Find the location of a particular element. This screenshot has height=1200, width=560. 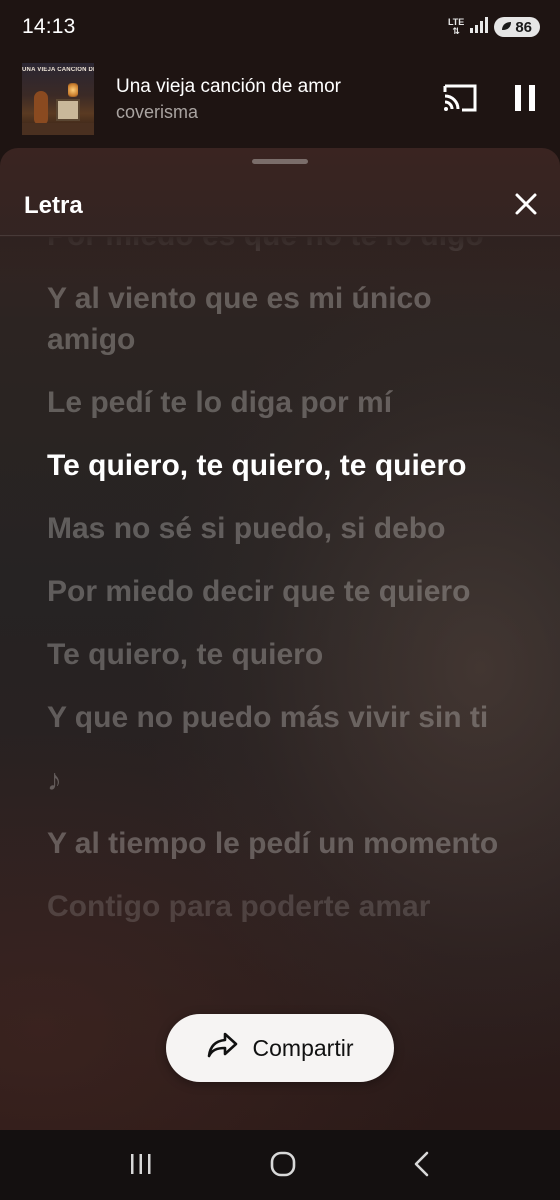

lyric-line: Y al viento que es mi único amigo is located at coordinates (239, 319).